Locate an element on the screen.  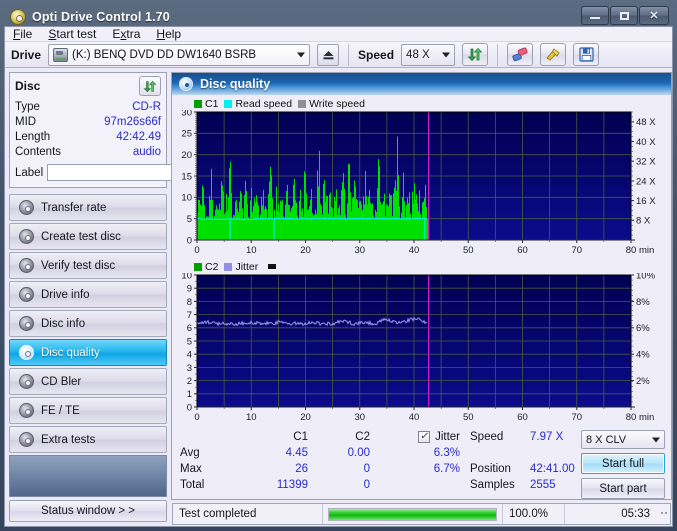
menu-extra: Extra is located at coordinates (126, 34).